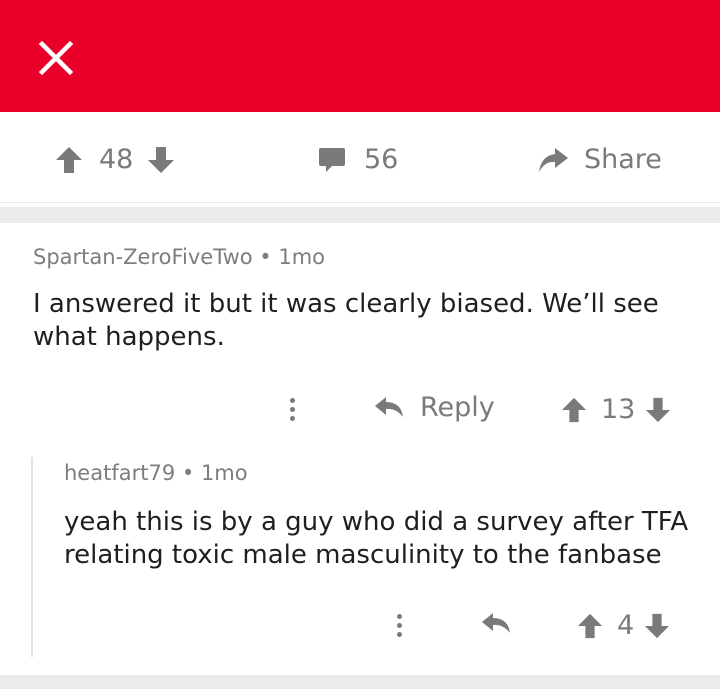 This screenshot has height=699, width=720. What do you see at coordinates (129, 337) in the screenshot?
I see `comment-body-line: what happens.` at bounding box center [129, 337].